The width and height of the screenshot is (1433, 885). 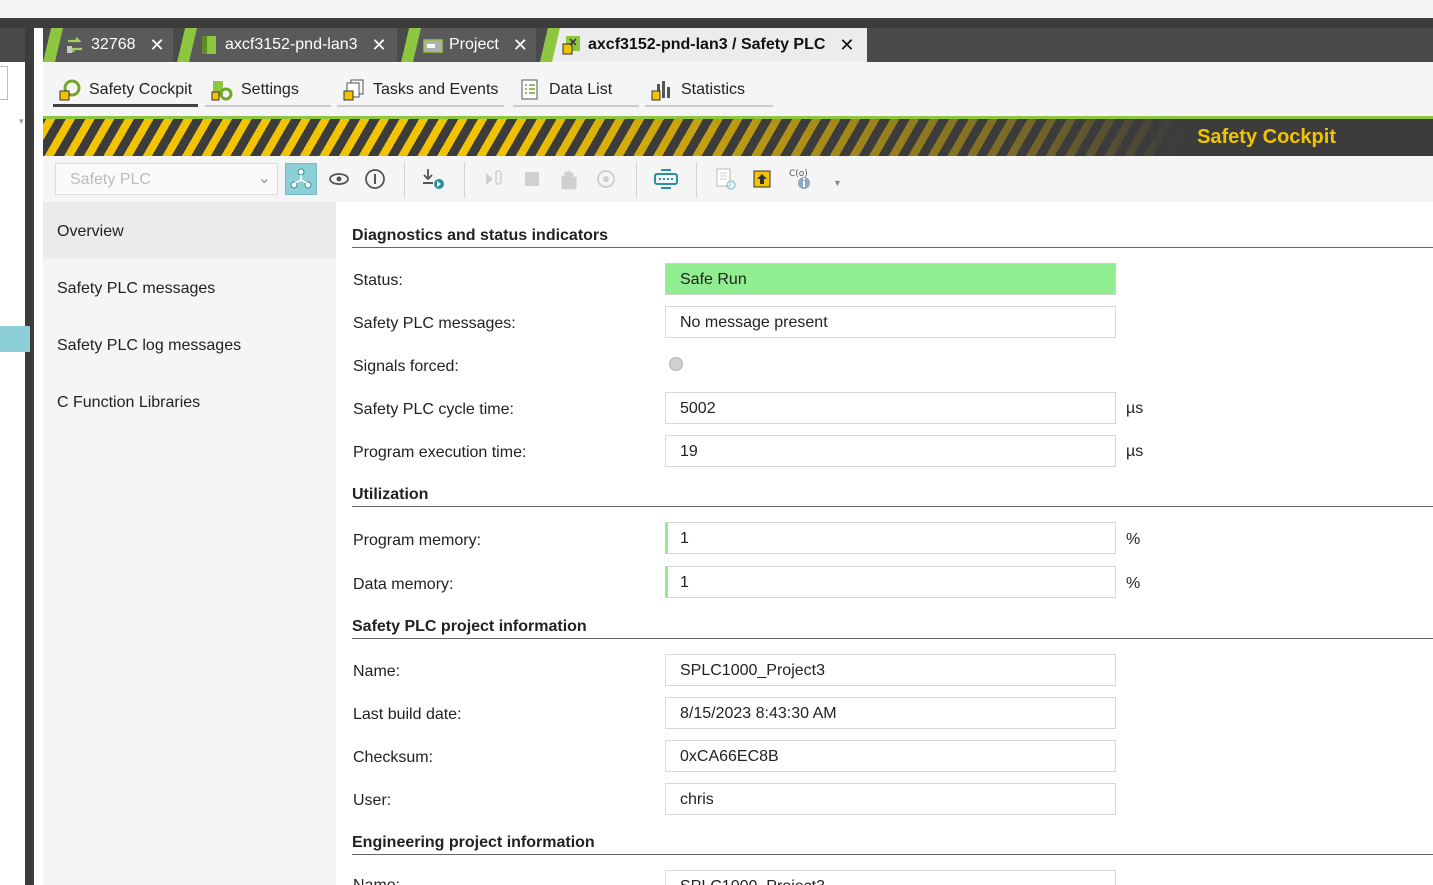 What do you see at coordinates (75, 45) in the screenshot?
I see `network-swap-icon` at bounding box center [75, 45].